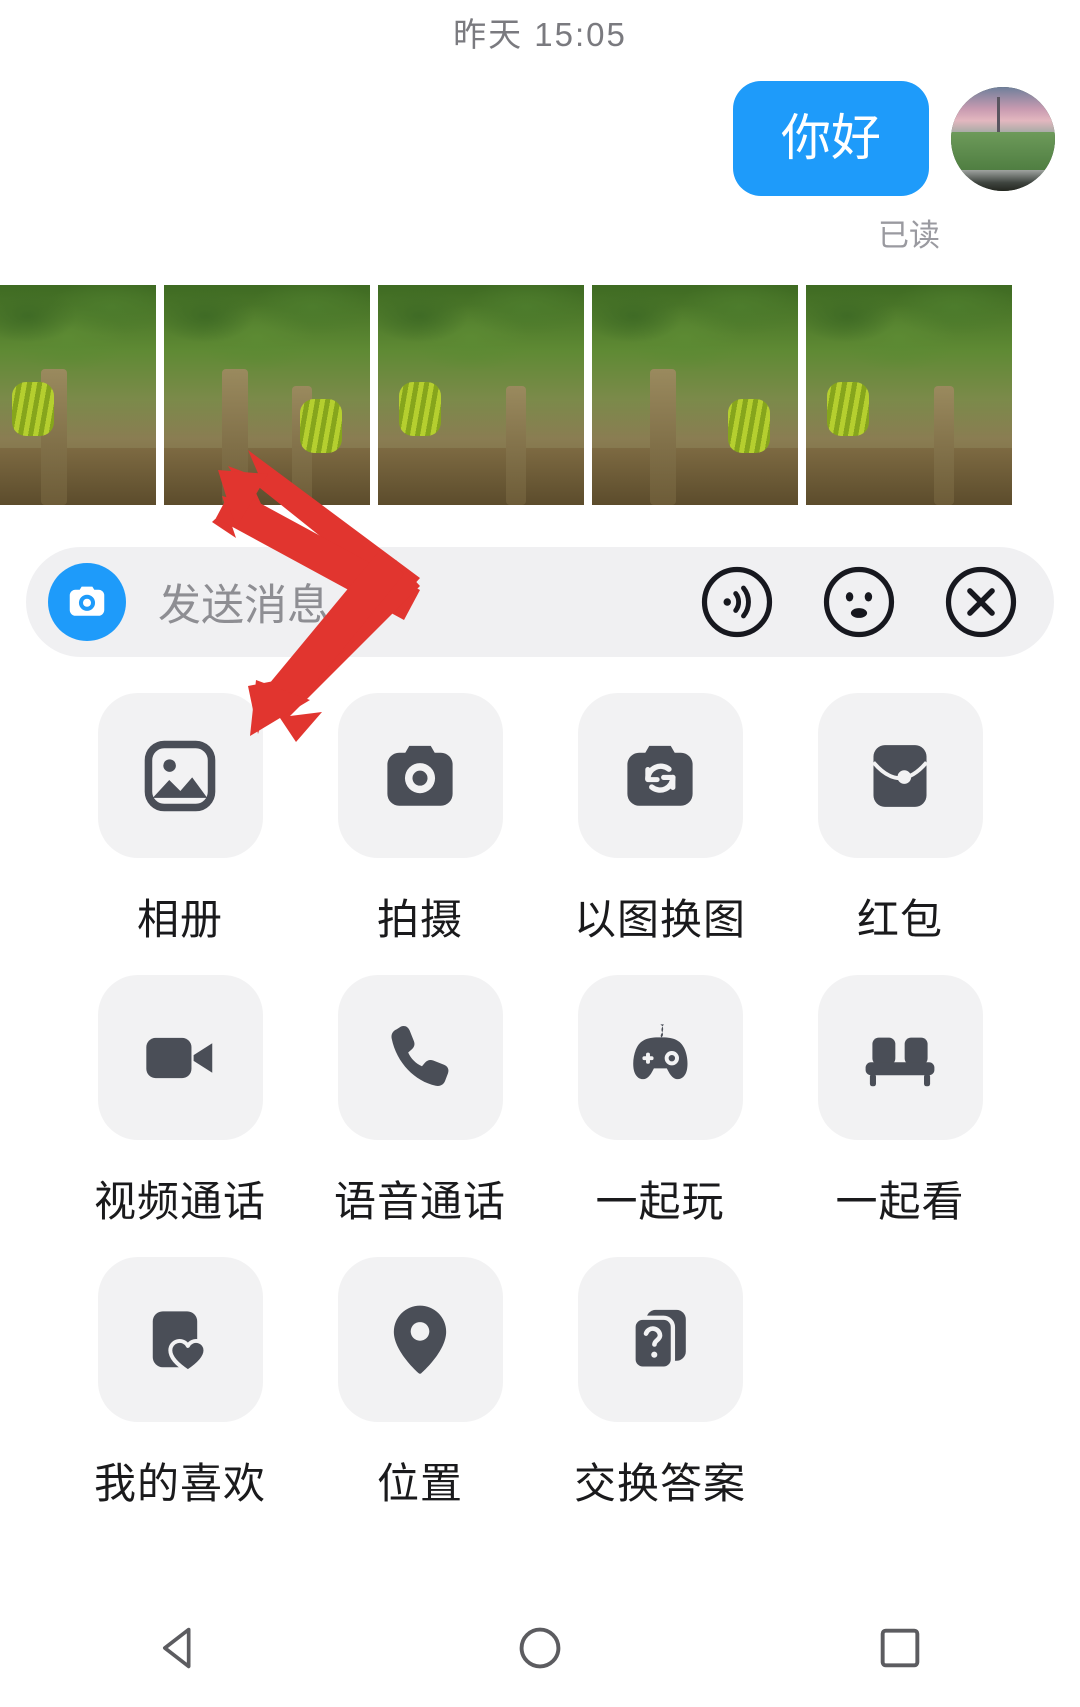 The height and width of the screenshot is (1707, 1080). Describe the element at coordinates (540, 34) in the screenshot. I see `message-timestamp: 昨天 15:05` at that location.